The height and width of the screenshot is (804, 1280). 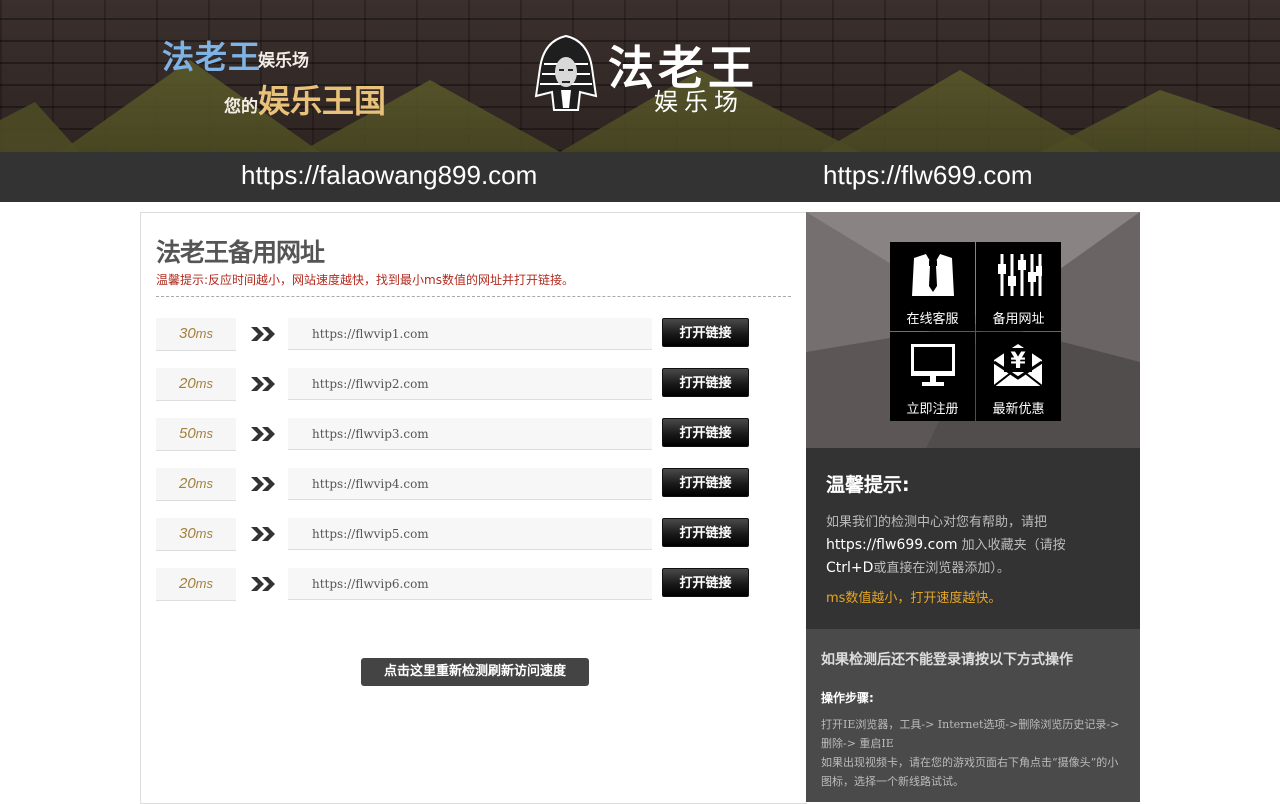 I want to click on tile-customer-service: 在线客服, so click(x=932, y=286).